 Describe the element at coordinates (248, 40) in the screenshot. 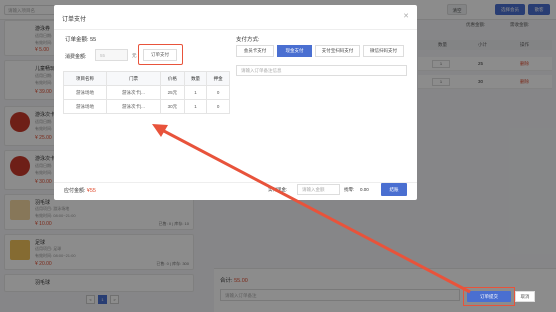

I see `pay-method-label: 支付方式:` at that location.